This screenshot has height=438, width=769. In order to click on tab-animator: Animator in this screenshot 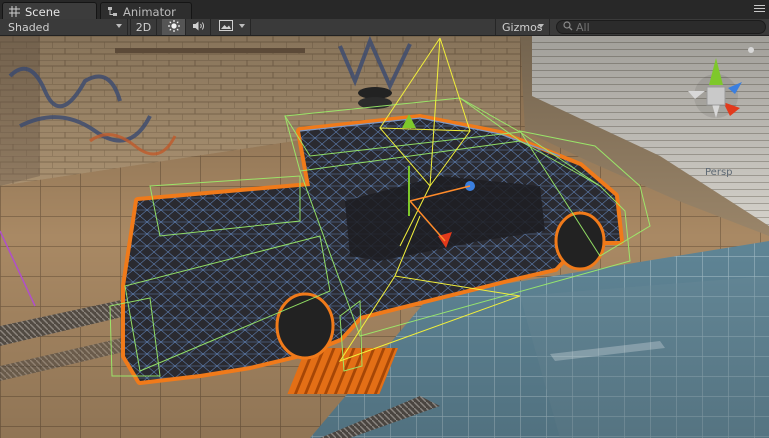, I will do `click(146, 10)`.